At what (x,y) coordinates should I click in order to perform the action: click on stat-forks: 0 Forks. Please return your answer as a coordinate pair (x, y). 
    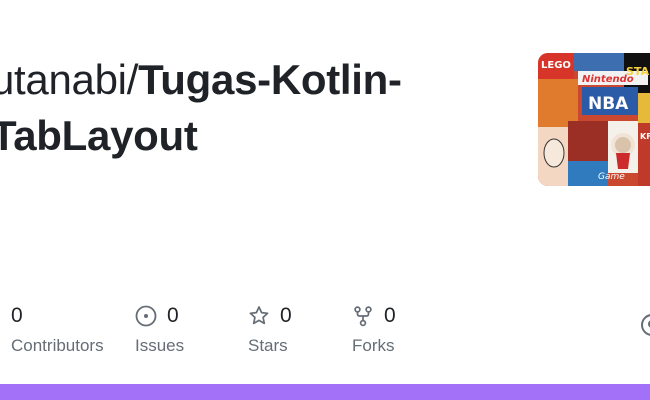
    Looking at the image, I should click on (374, 329).